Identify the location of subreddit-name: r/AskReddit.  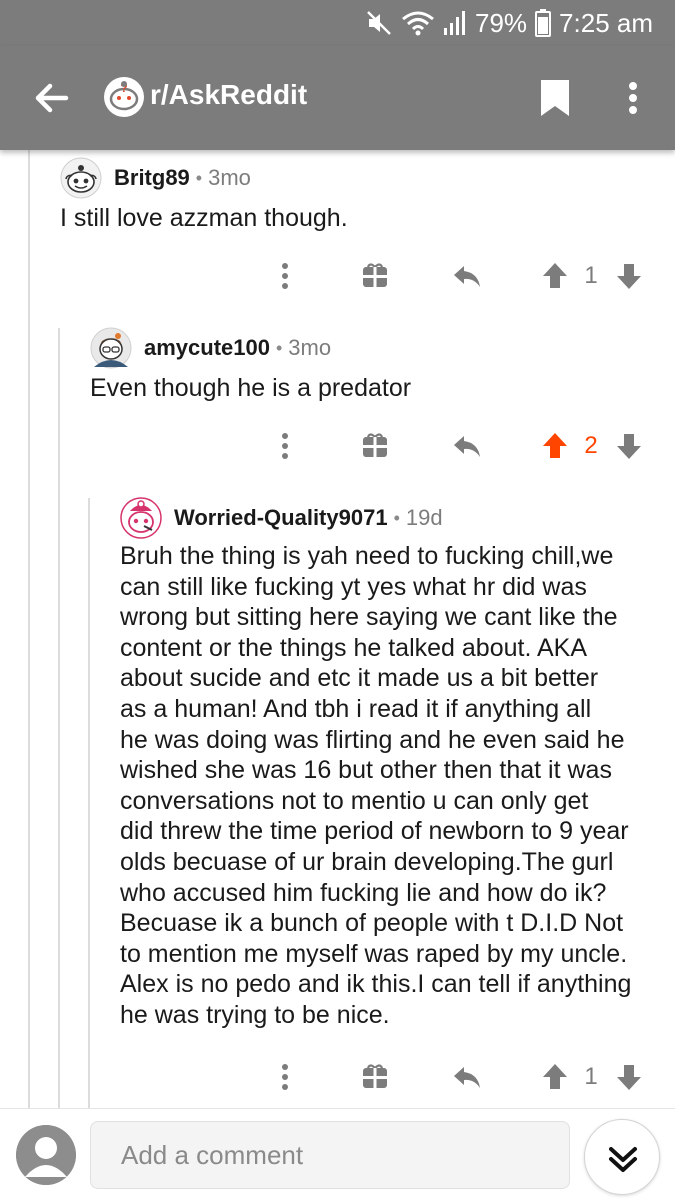
(228, 95).